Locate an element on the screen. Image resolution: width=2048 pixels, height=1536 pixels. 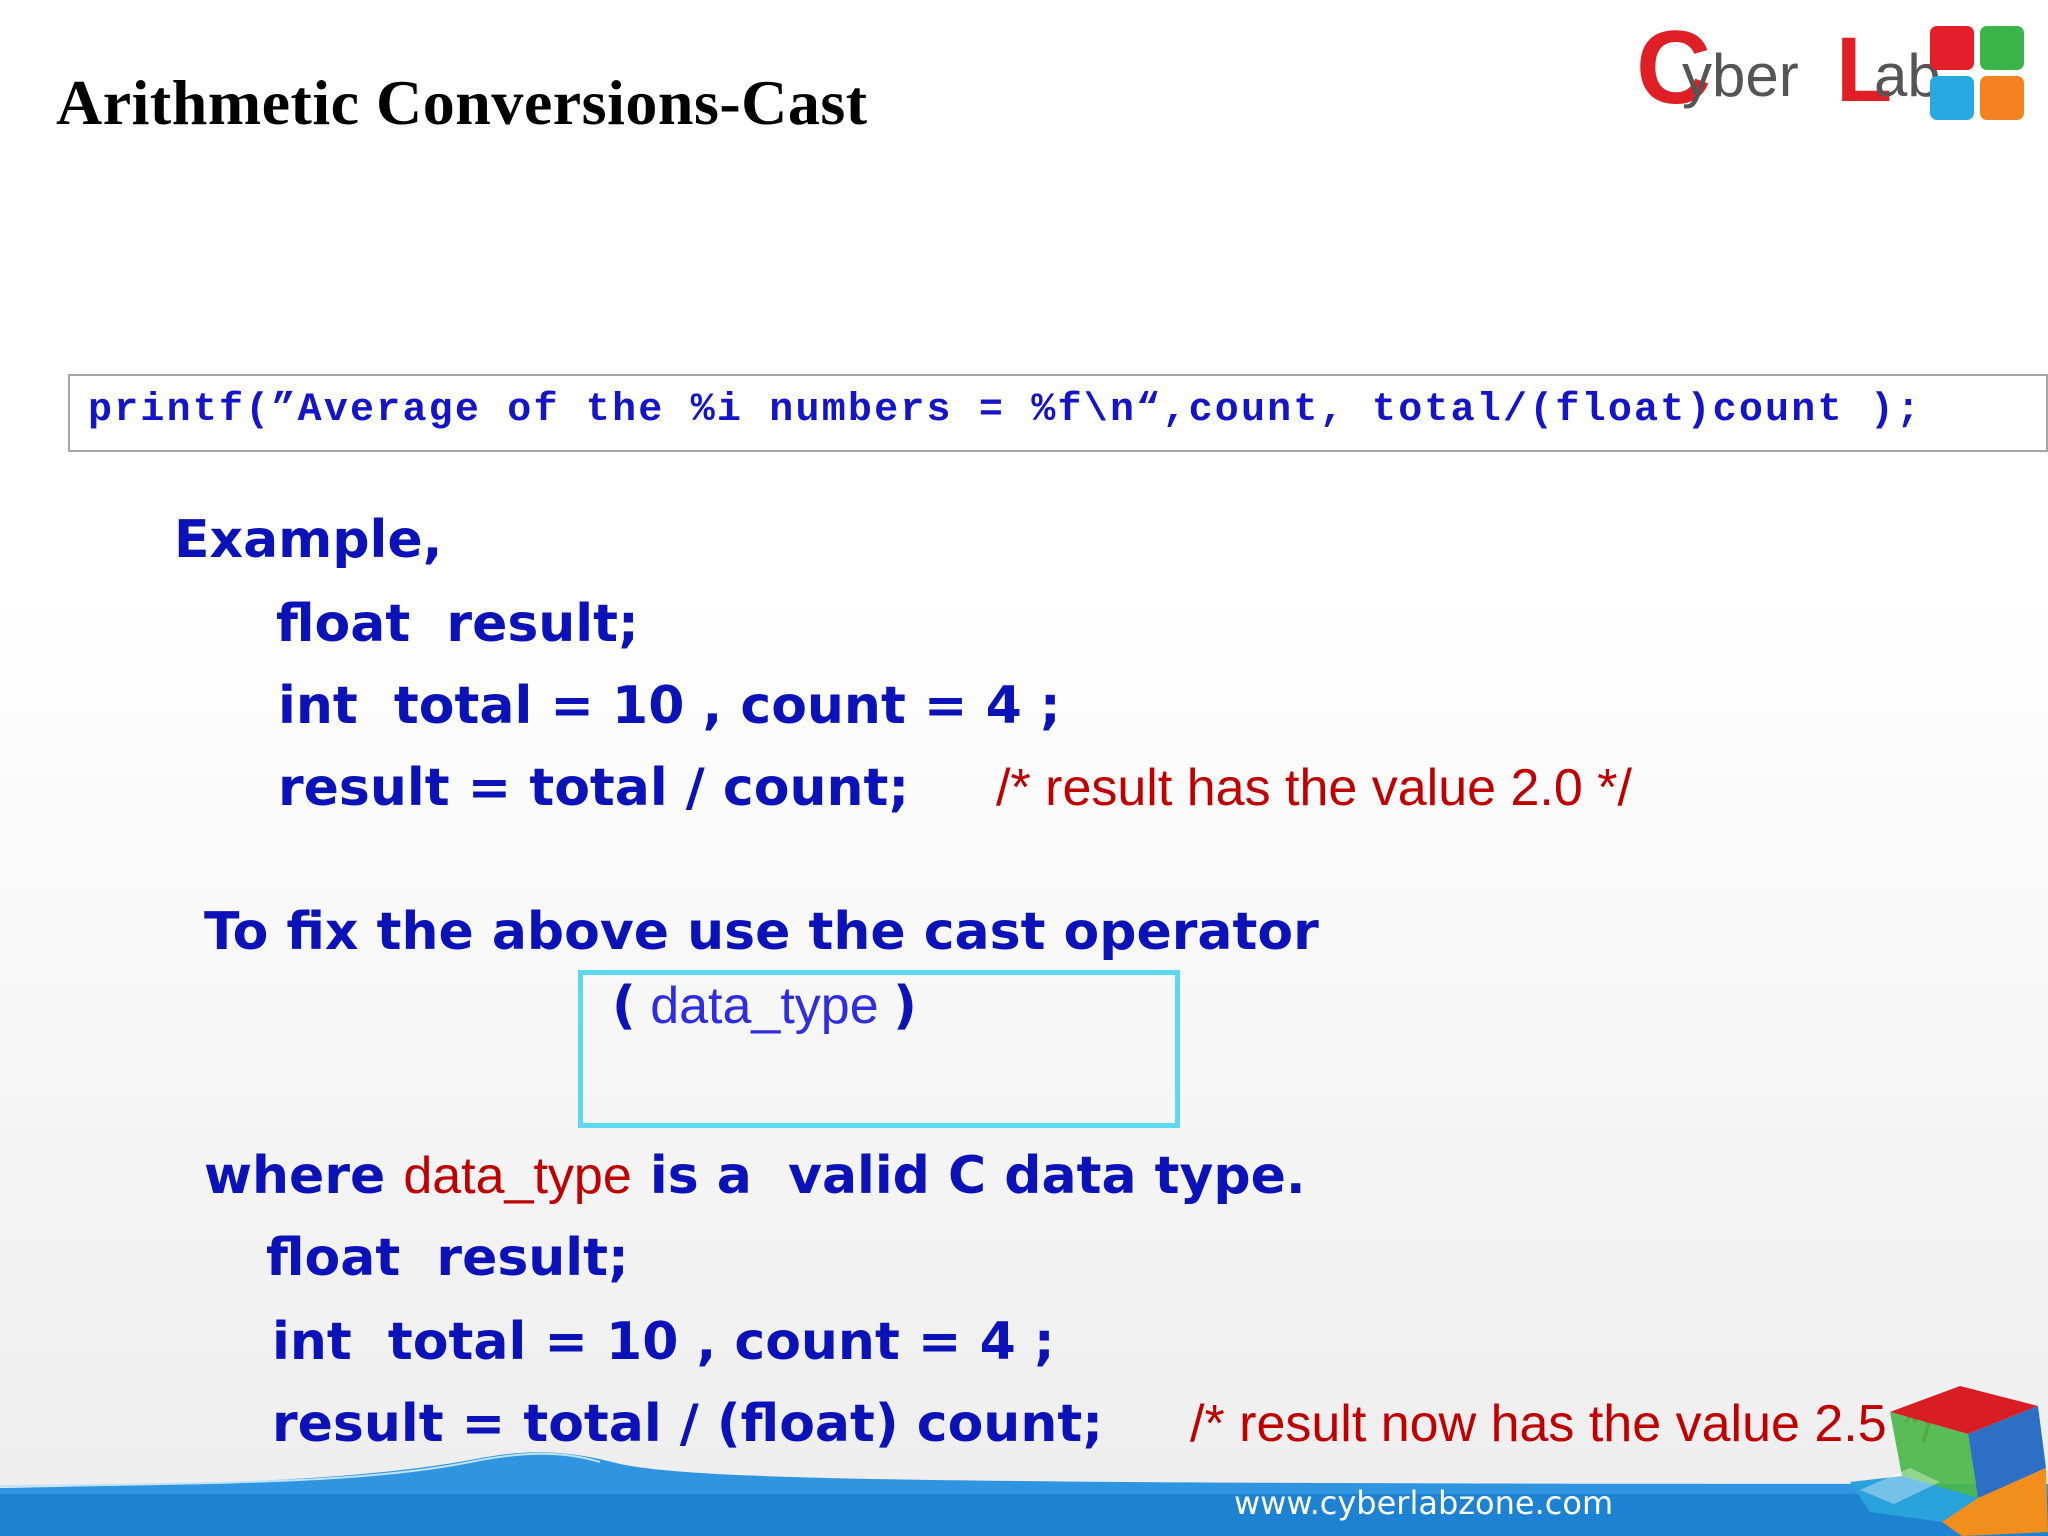
logo-square-green is located at coordinates (2002, 48).